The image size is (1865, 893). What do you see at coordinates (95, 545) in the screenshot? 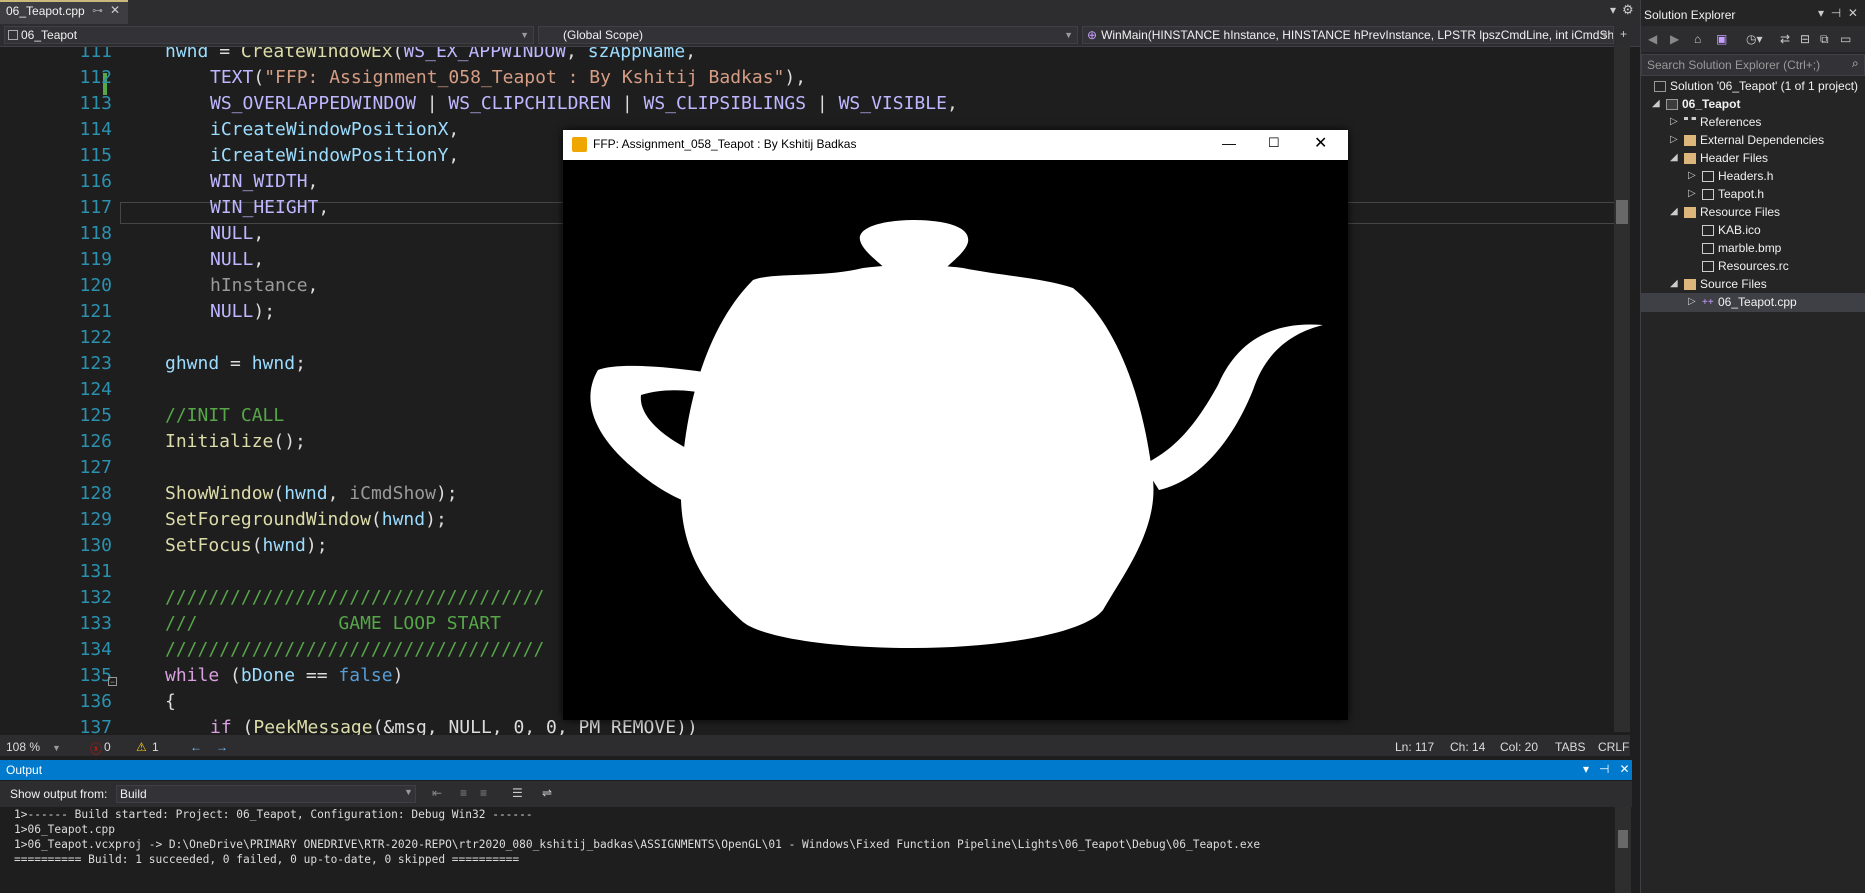
I see `line-number: 130` at bounding box center [95, 545].